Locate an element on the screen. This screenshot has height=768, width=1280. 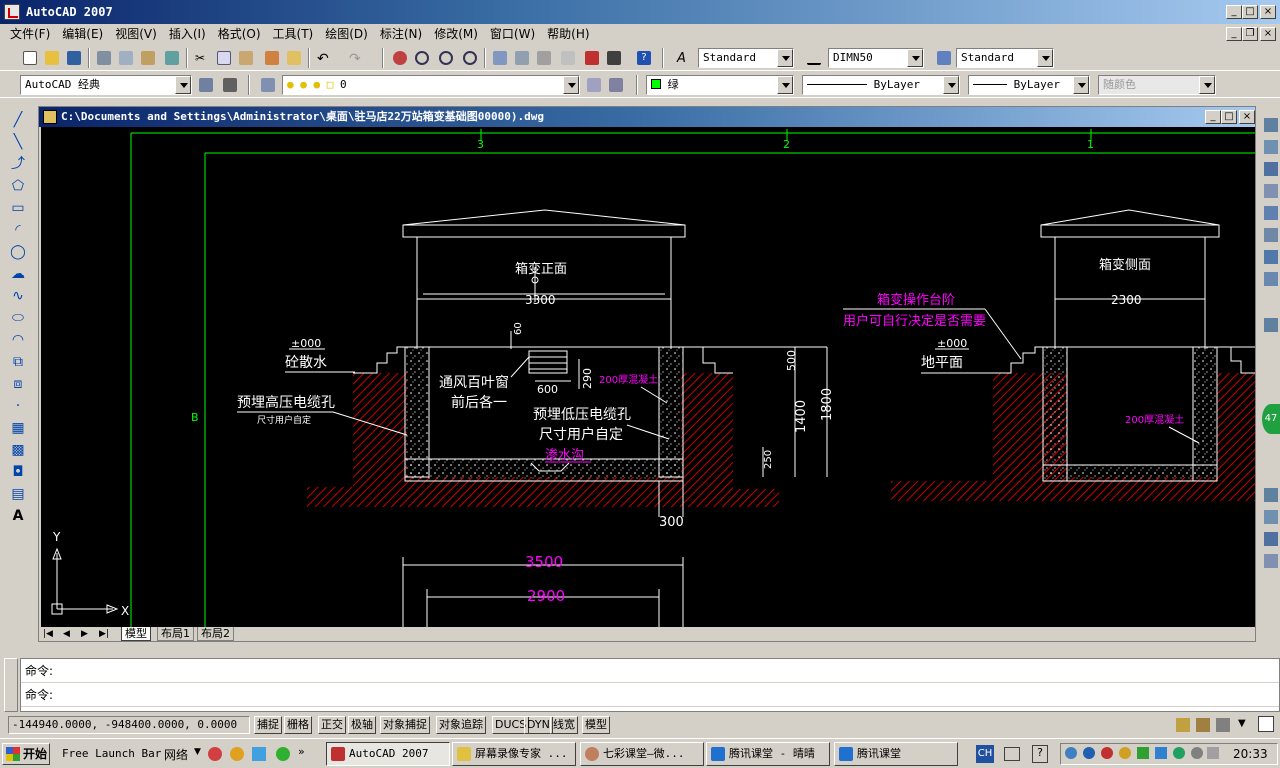
layer-manager-icon is located at coordinates (268, 85).